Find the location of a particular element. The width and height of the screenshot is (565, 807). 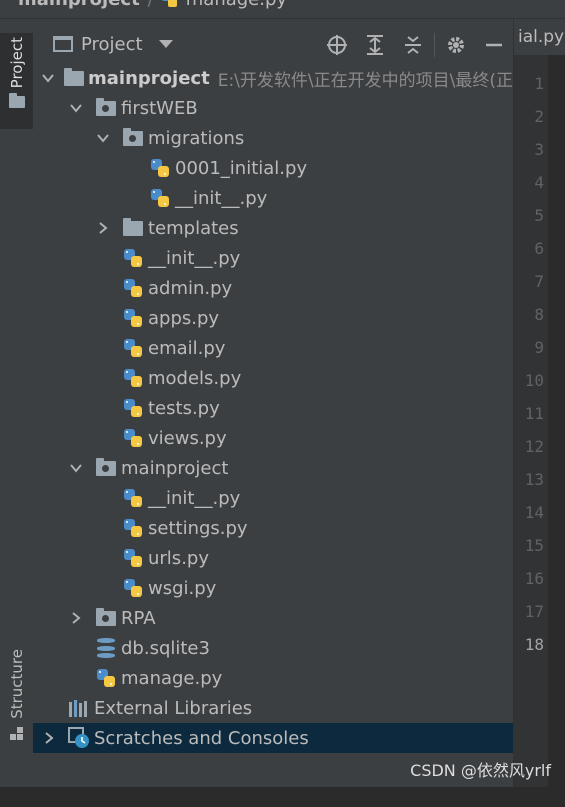

tree-item-label: migrations is located at coordinates (196, 138).